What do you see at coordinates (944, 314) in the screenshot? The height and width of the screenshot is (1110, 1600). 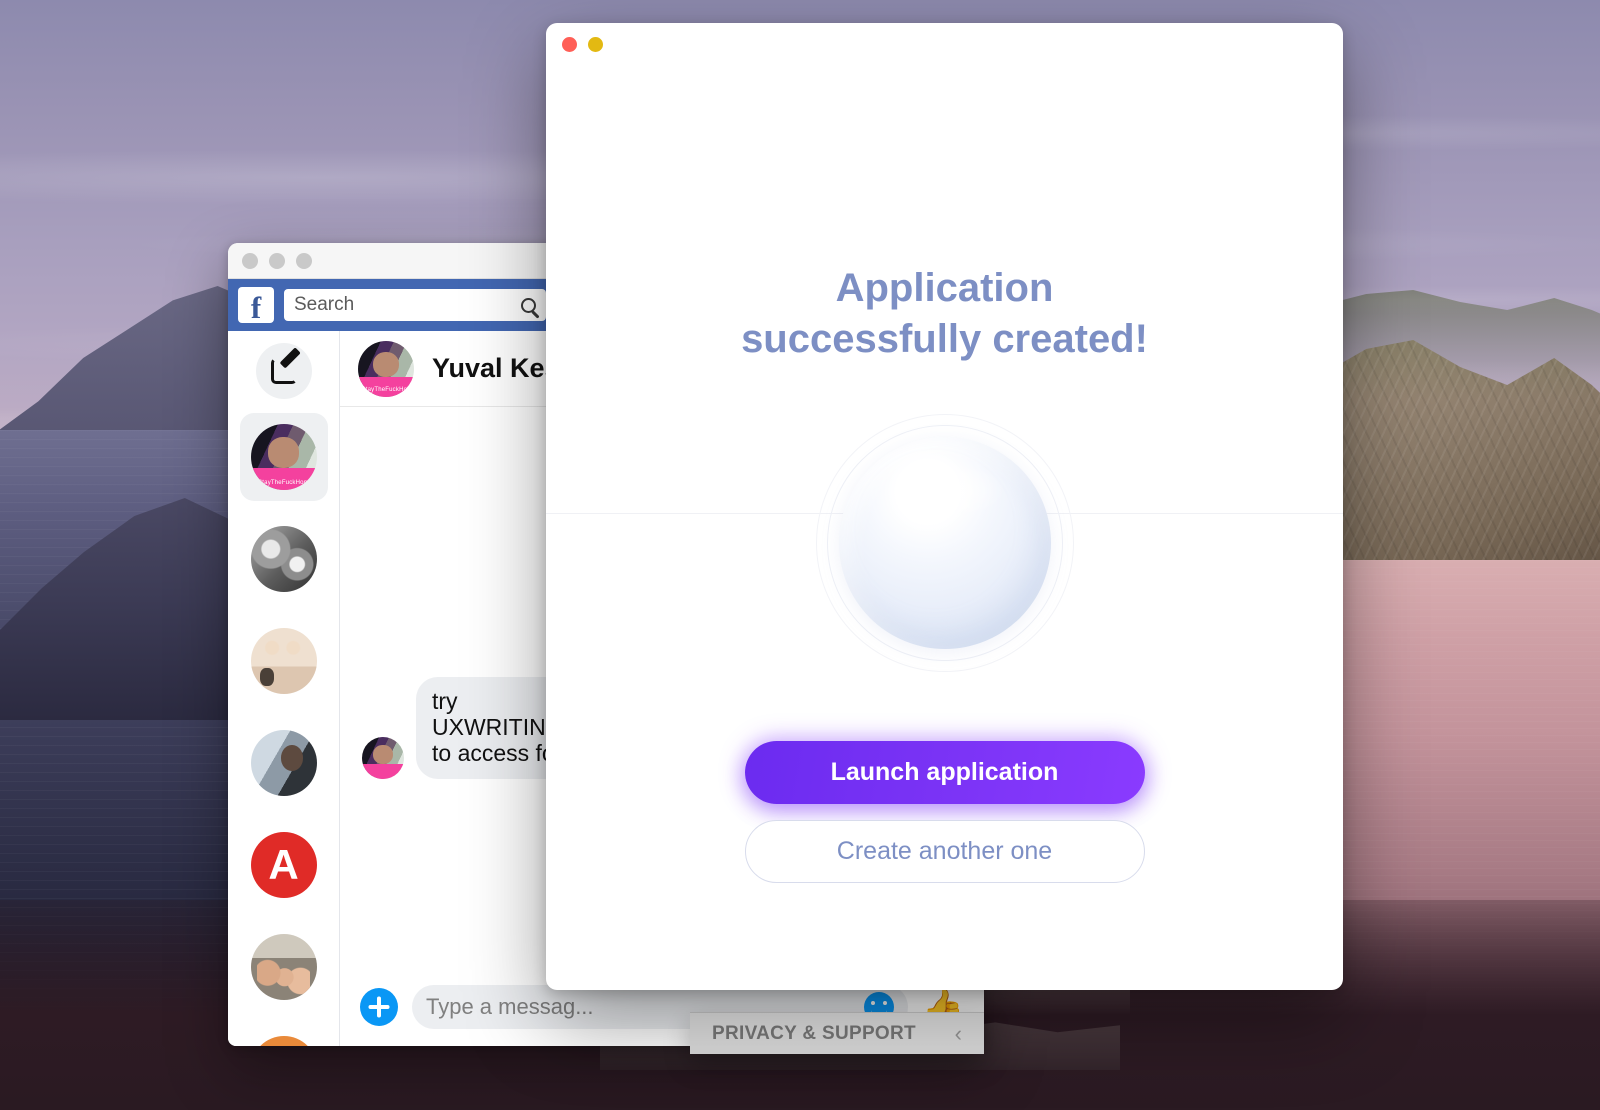 I see `page-title: Application successfully created!` at bounding box center [944, 314].